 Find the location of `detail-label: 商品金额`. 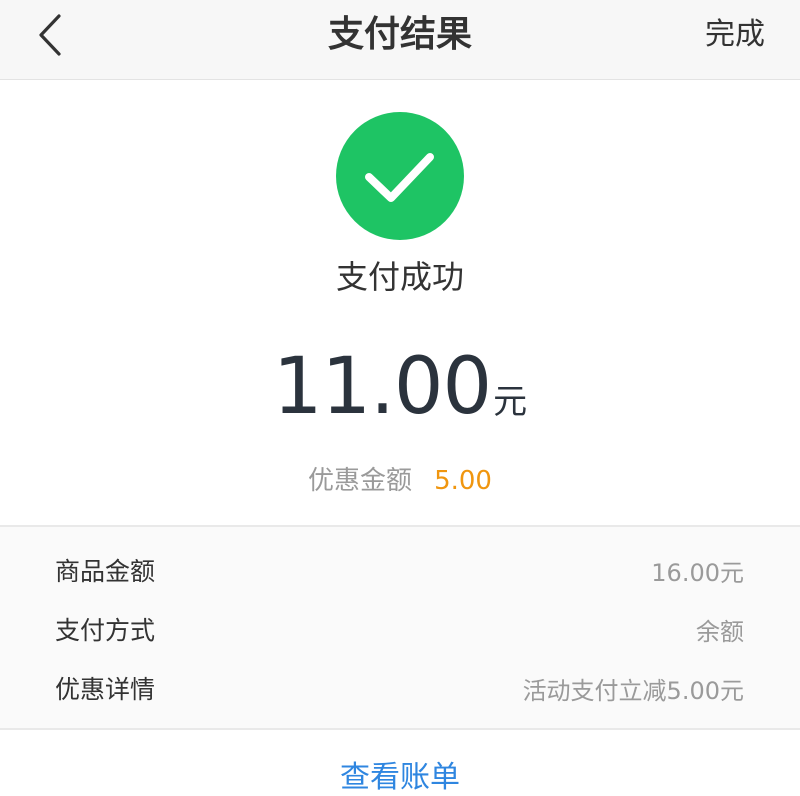

detail-label: 商品金额 is located at coordinates (105, 571).